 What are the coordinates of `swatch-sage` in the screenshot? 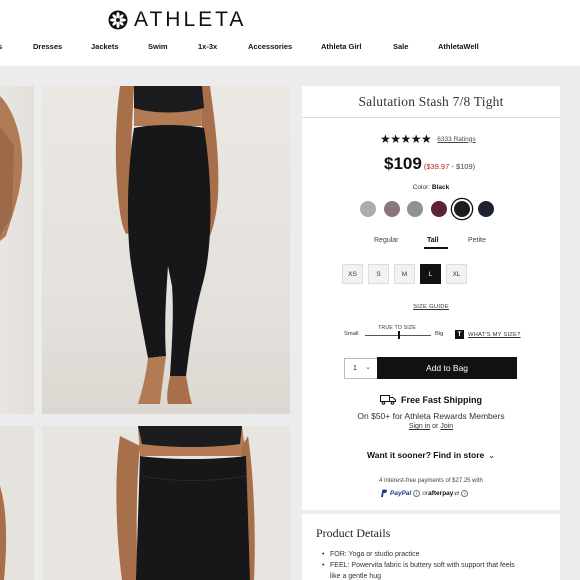 It's located at (415, 209).